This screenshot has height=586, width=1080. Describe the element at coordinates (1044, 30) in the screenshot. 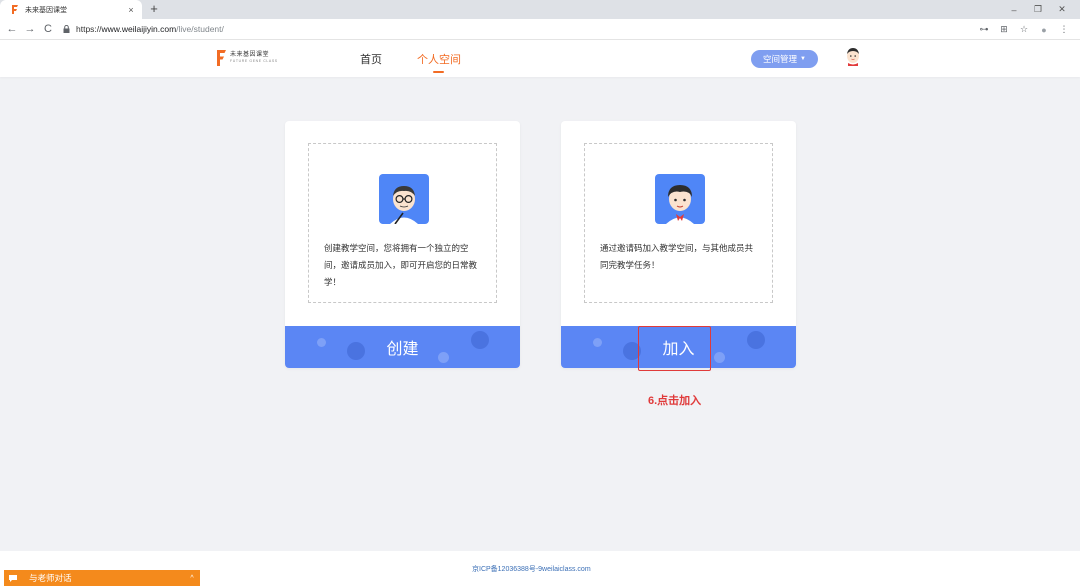

I see `profile-icon: ●` at that location.